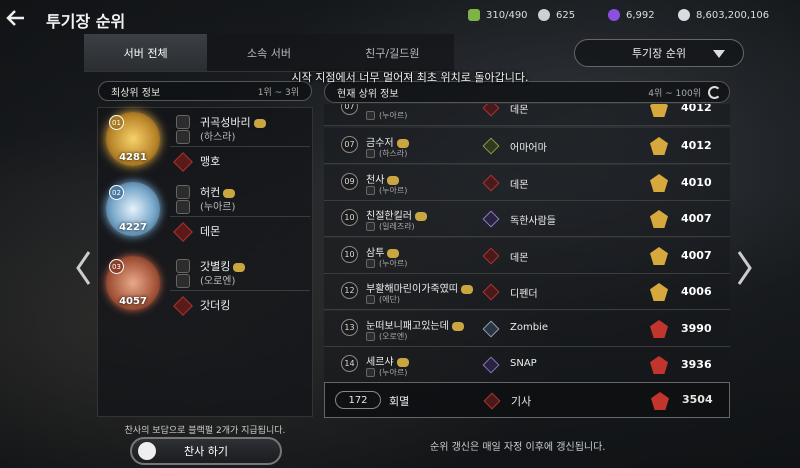 The height and width of the screenshot is (468, 800). I want to click on guild-name: 어마어마, so click(528, 148).